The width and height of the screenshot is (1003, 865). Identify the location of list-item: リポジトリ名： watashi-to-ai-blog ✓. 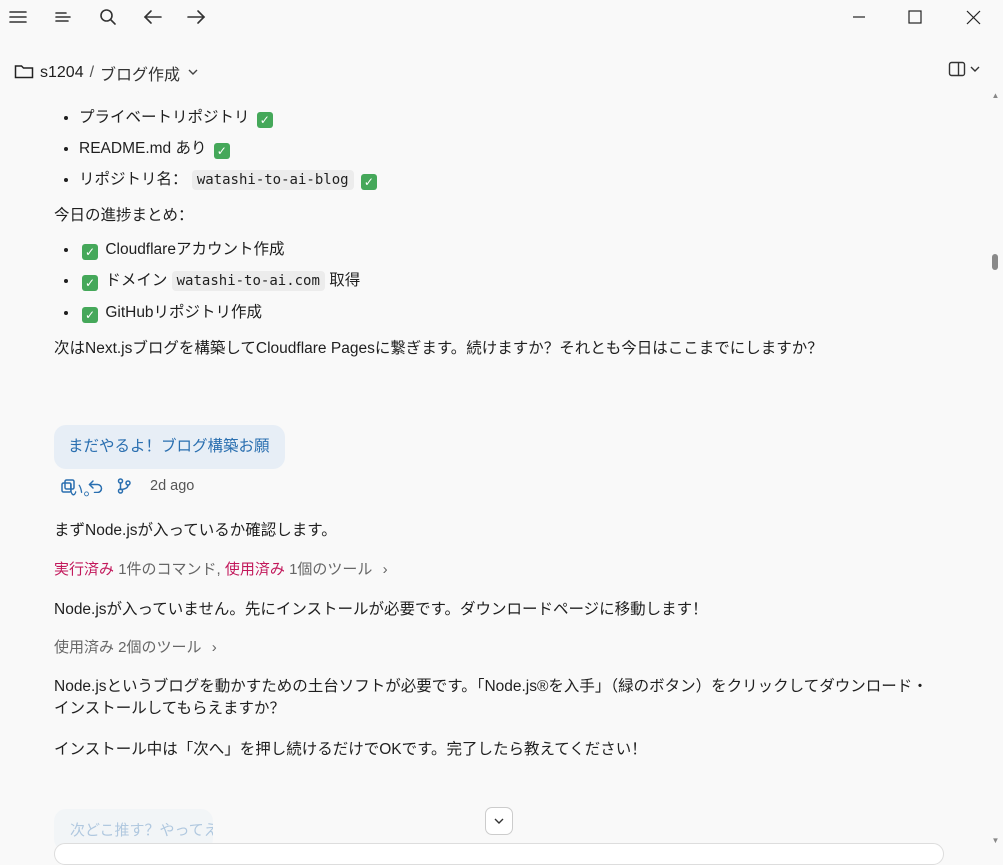
(506, 180).